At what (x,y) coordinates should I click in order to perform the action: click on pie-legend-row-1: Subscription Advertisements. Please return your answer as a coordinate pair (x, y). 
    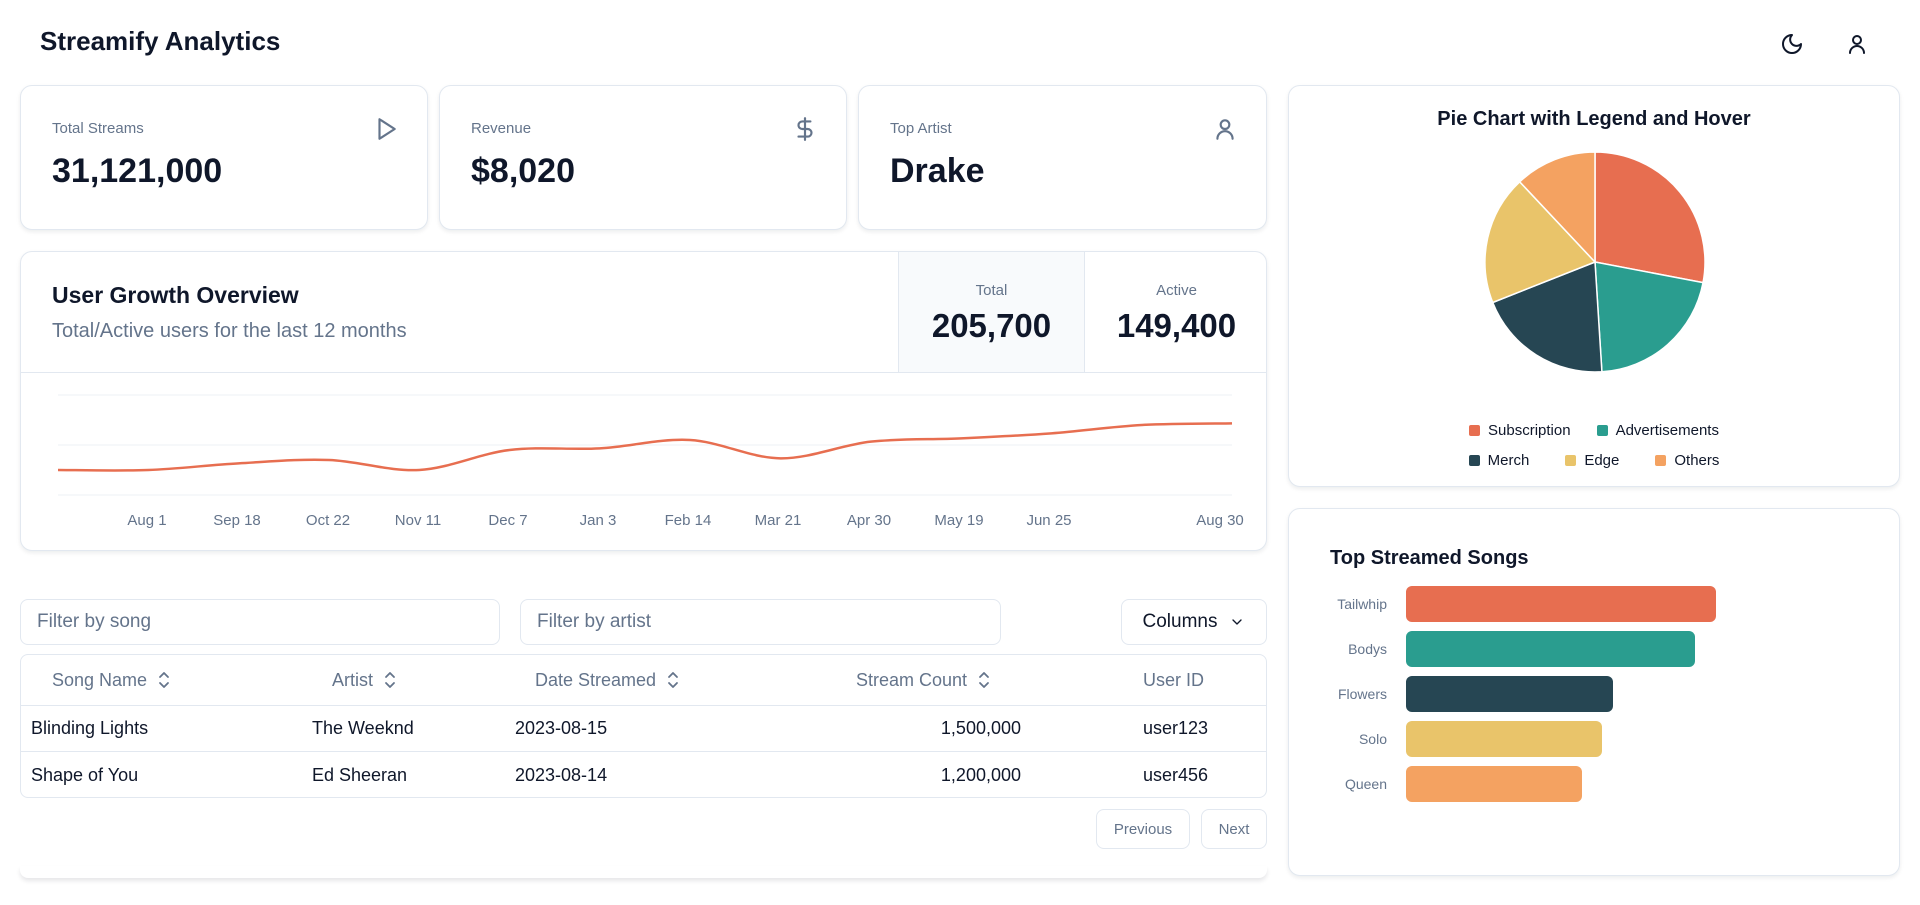
    Looking at the image, I should click on (1594, 430).